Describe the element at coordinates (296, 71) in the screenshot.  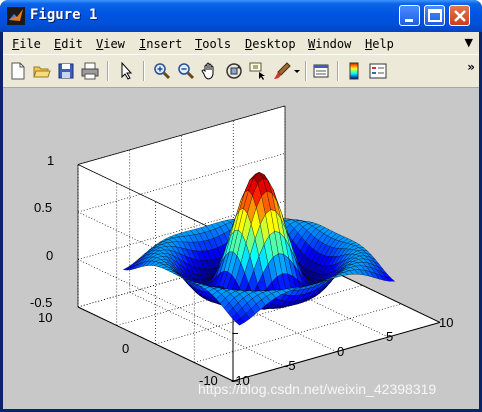
I see `brush-dropdown-icon` at that location.